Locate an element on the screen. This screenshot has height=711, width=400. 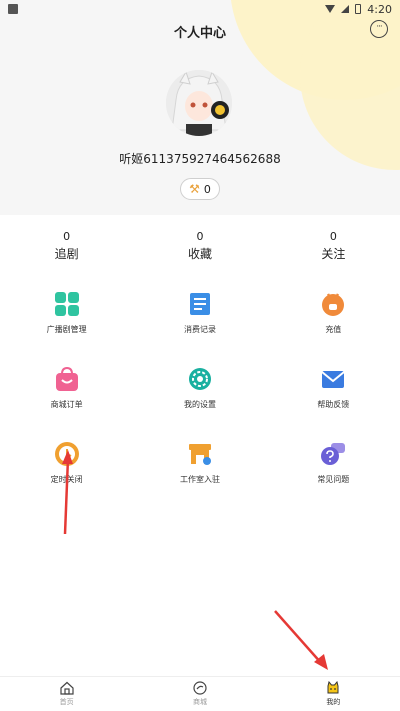
menu-label: 商城订单 is located at coordinates (66, 404).